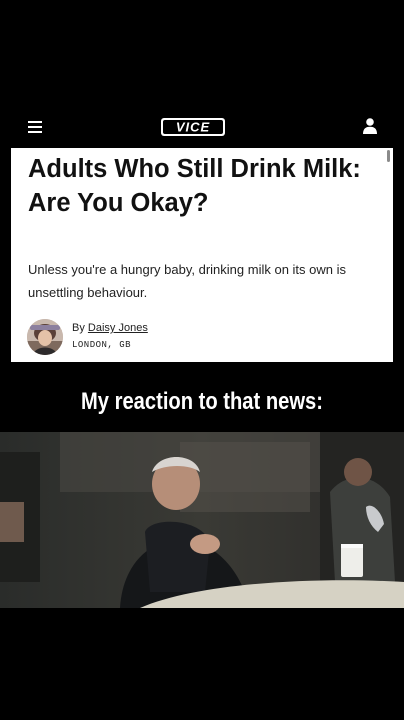 Image resolution: width=404 pixels, height=720 pixels. I want to click on byline: By Daisy Jones, so click(110, 328).